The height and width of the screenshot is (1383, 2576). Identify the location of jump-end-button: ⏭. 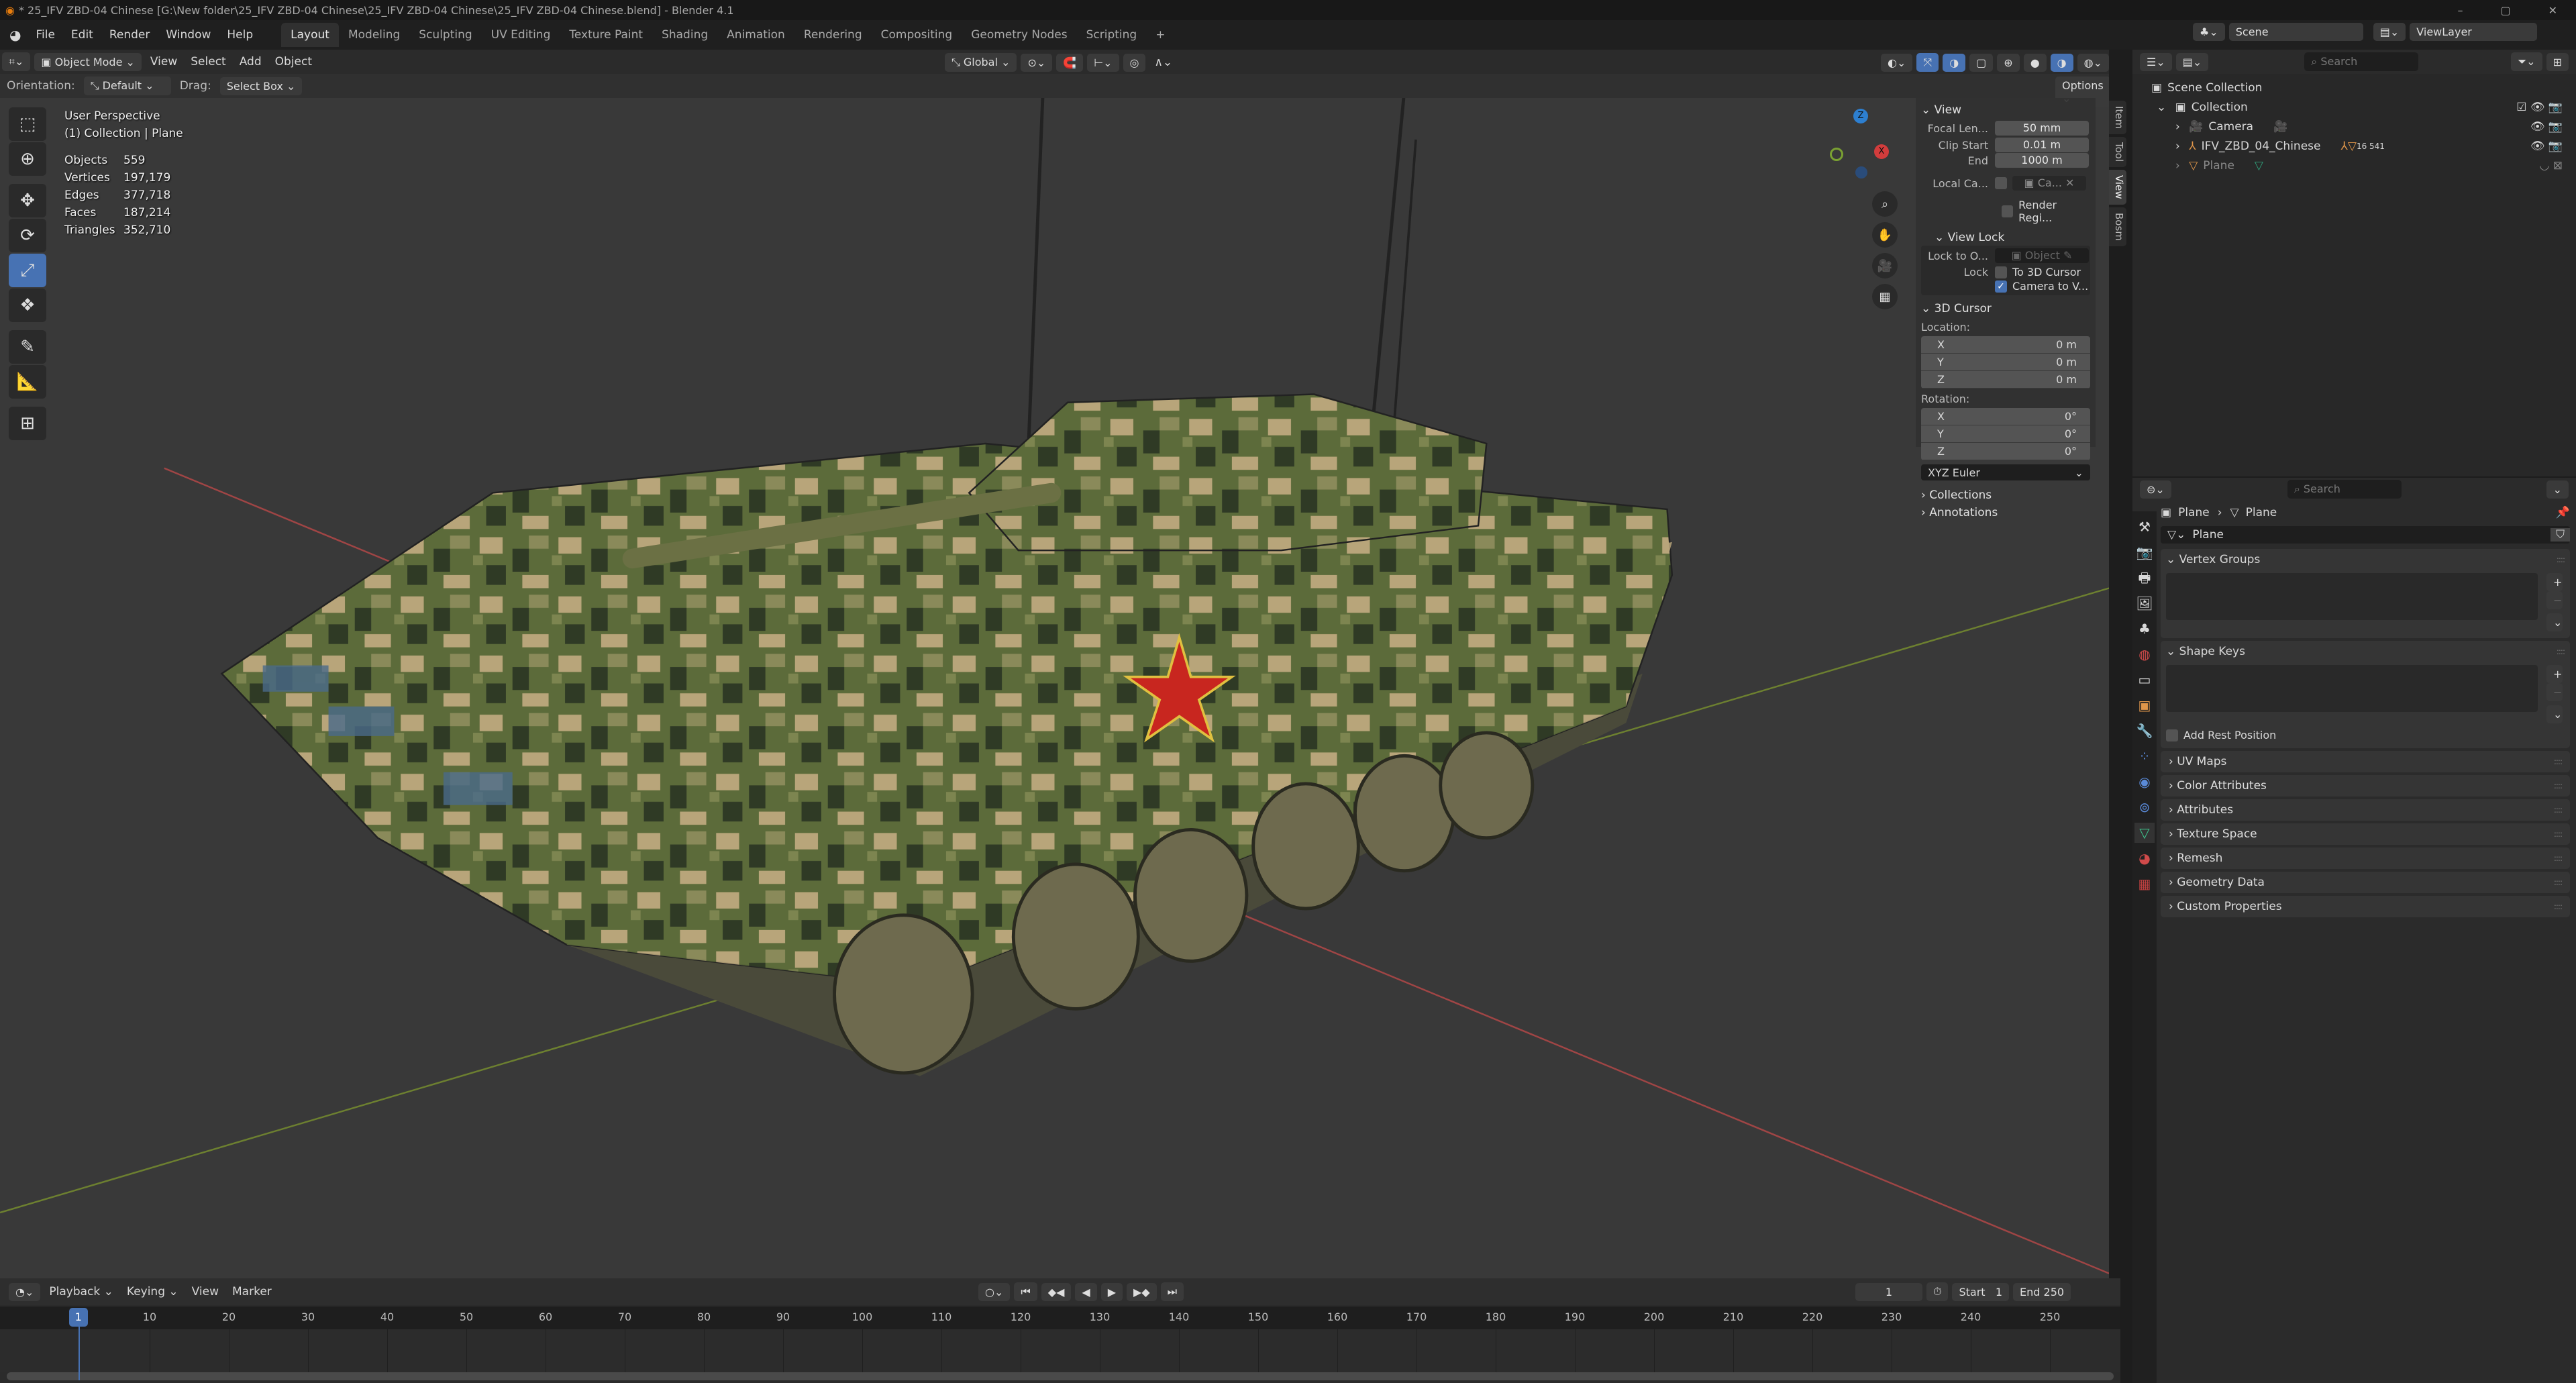
(1172, 1291).